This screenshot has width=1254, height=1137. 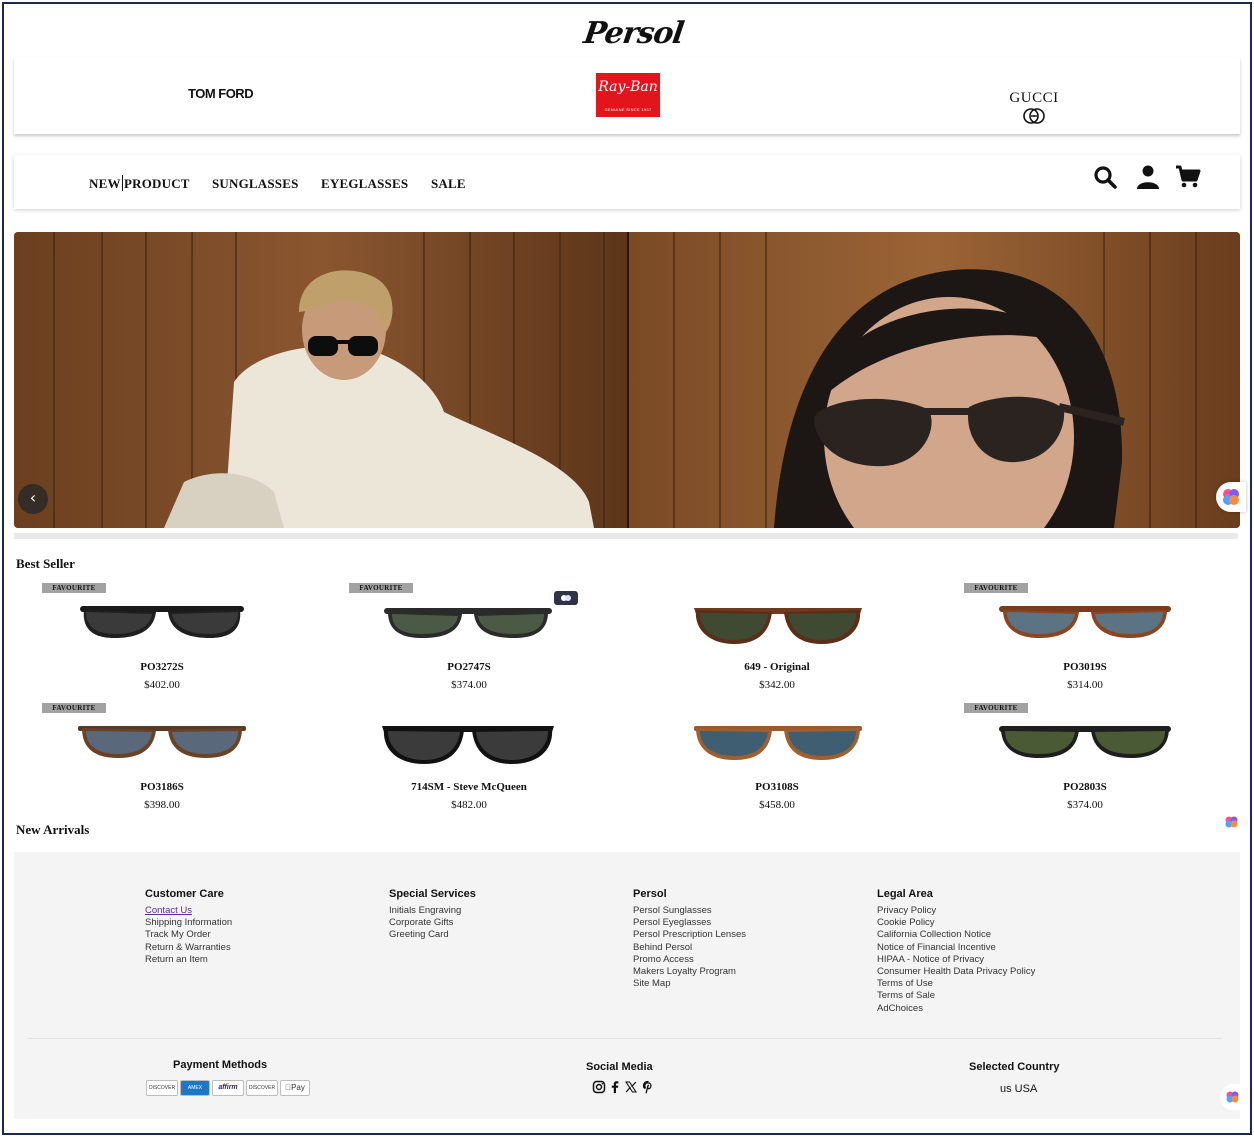 What do you see at coordinates (469, 667) in the screenshot?
I see `product-name: PO2747S` at bounding box center [469, 667].